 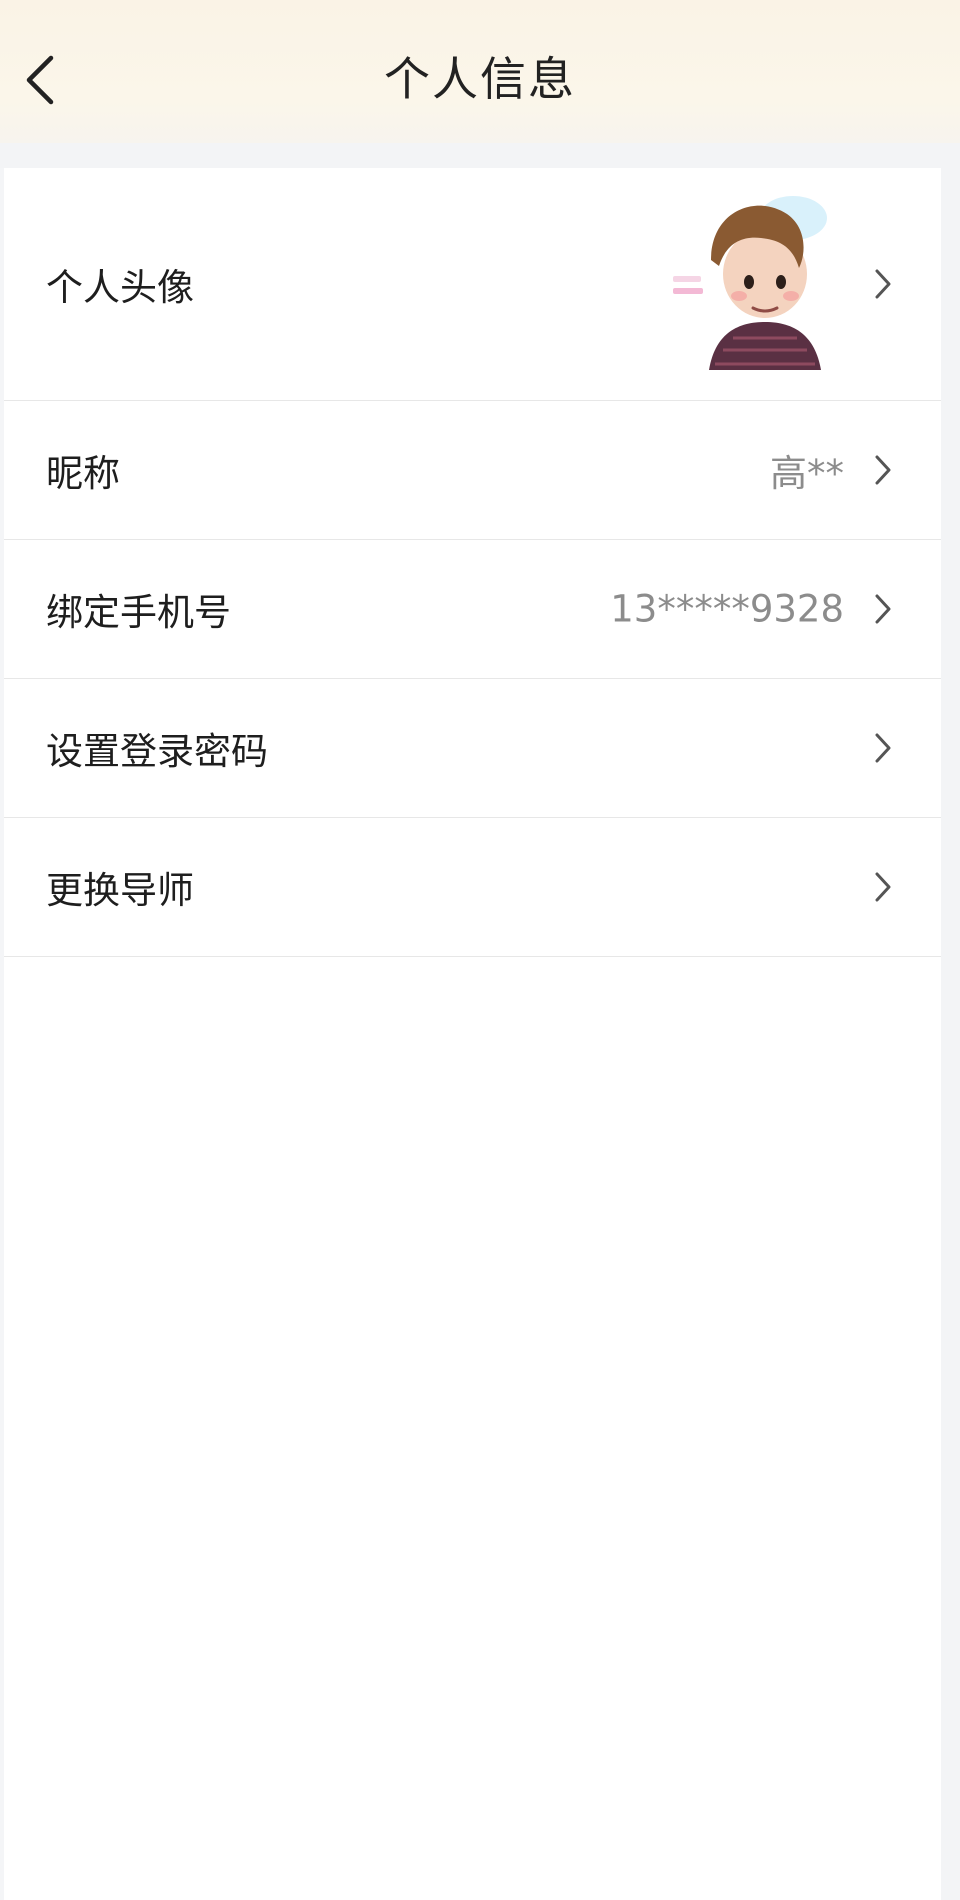 What do you see at coordinates (472, 887) in the screenshot?
I see `mentor-row: 更换导师` at bounding box center [472, 887].